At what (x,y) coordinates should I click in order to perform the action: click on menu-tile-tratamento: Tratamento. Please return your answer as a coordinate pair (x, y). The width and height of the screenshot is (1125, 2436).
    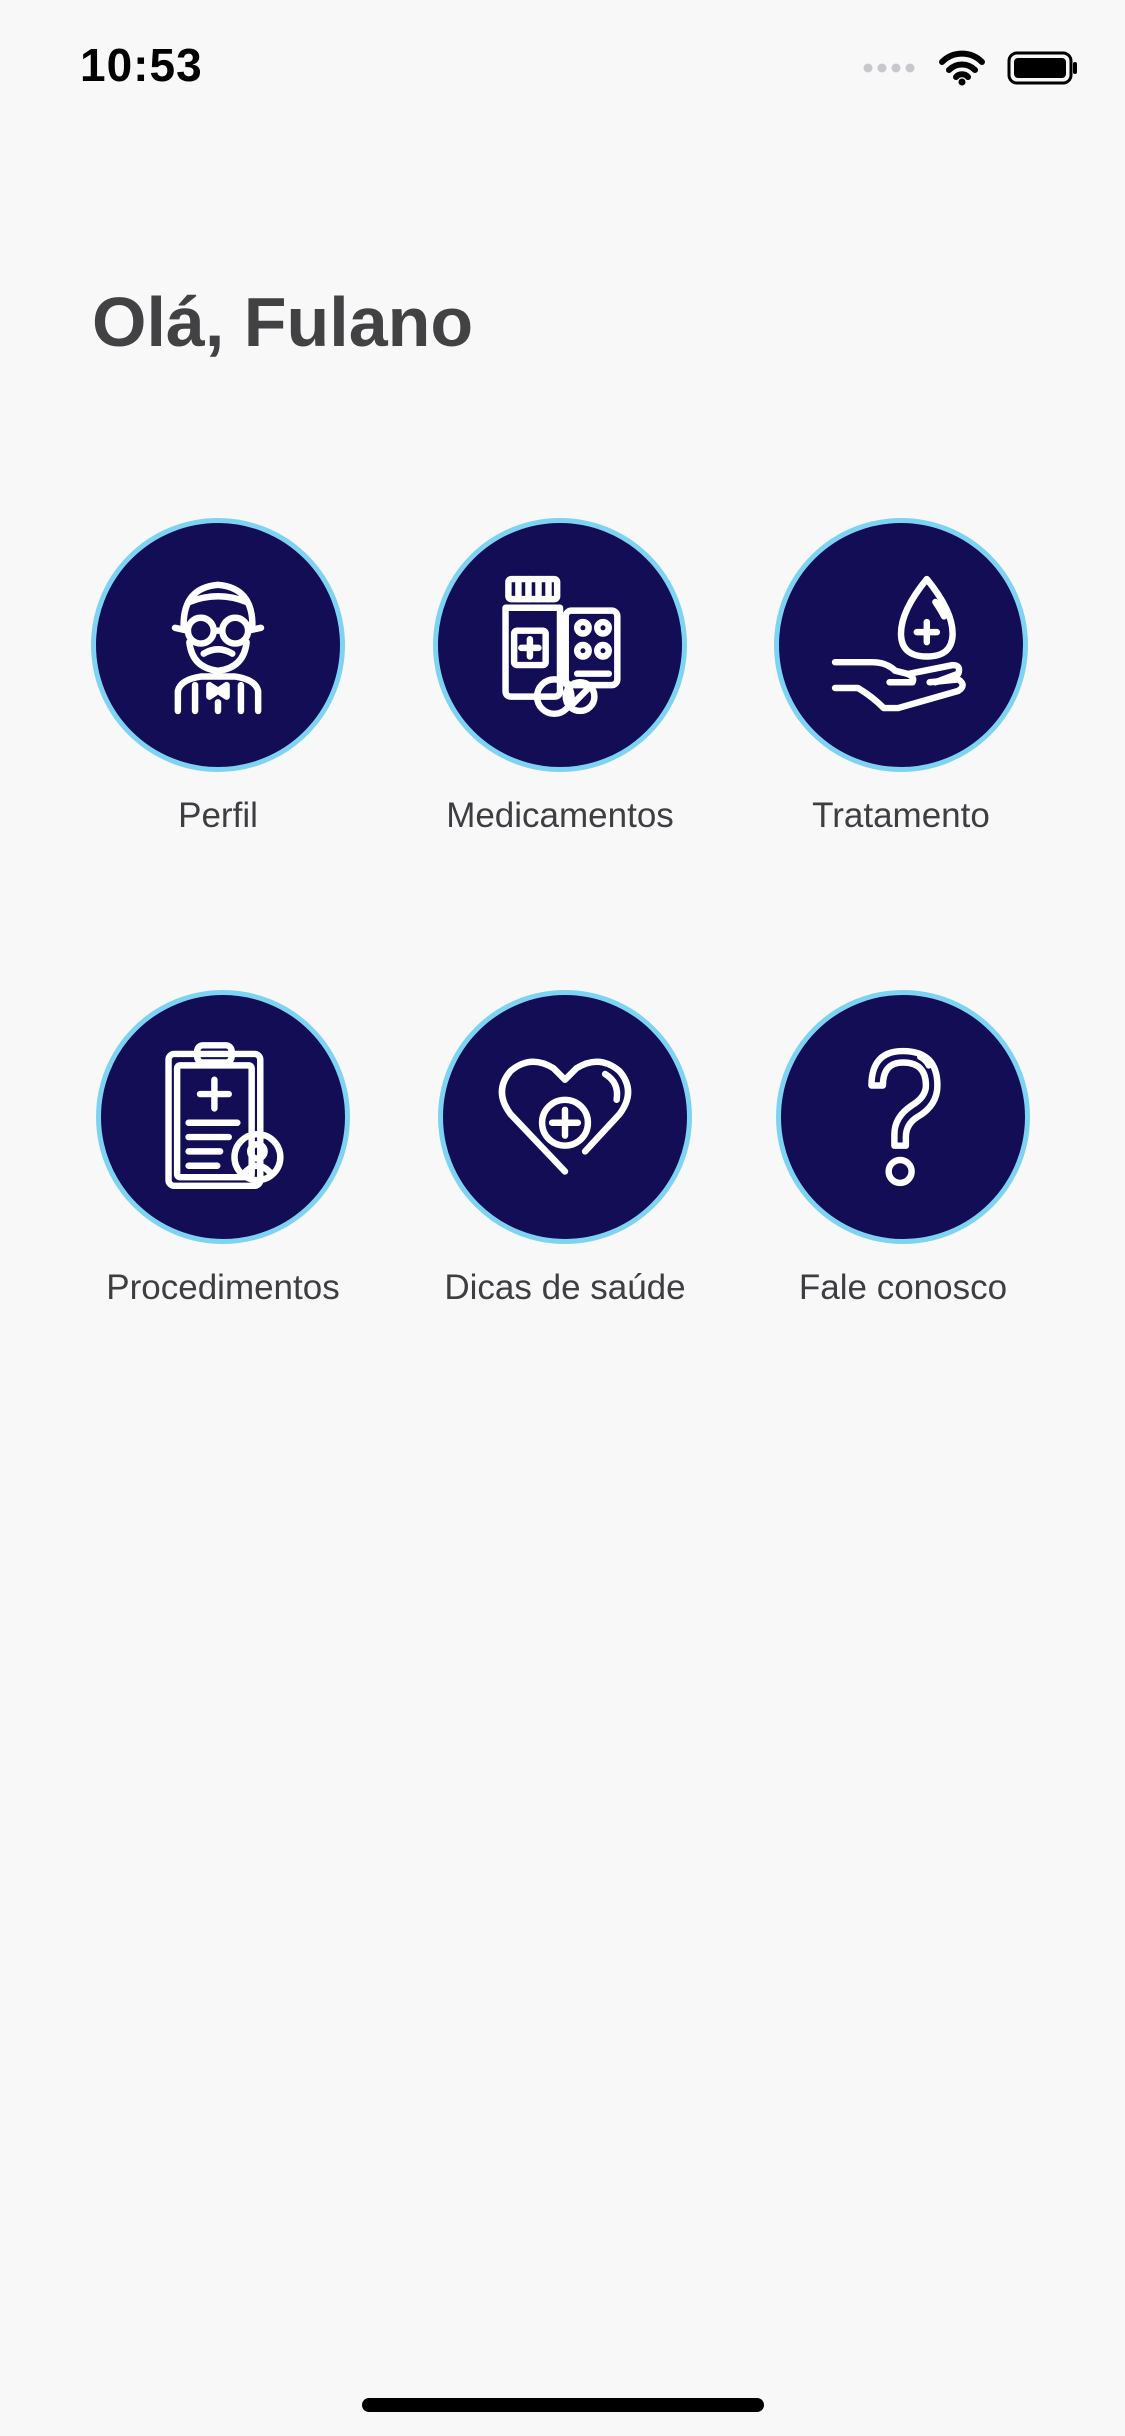
    Looking at the image, I should click on (901, 728).